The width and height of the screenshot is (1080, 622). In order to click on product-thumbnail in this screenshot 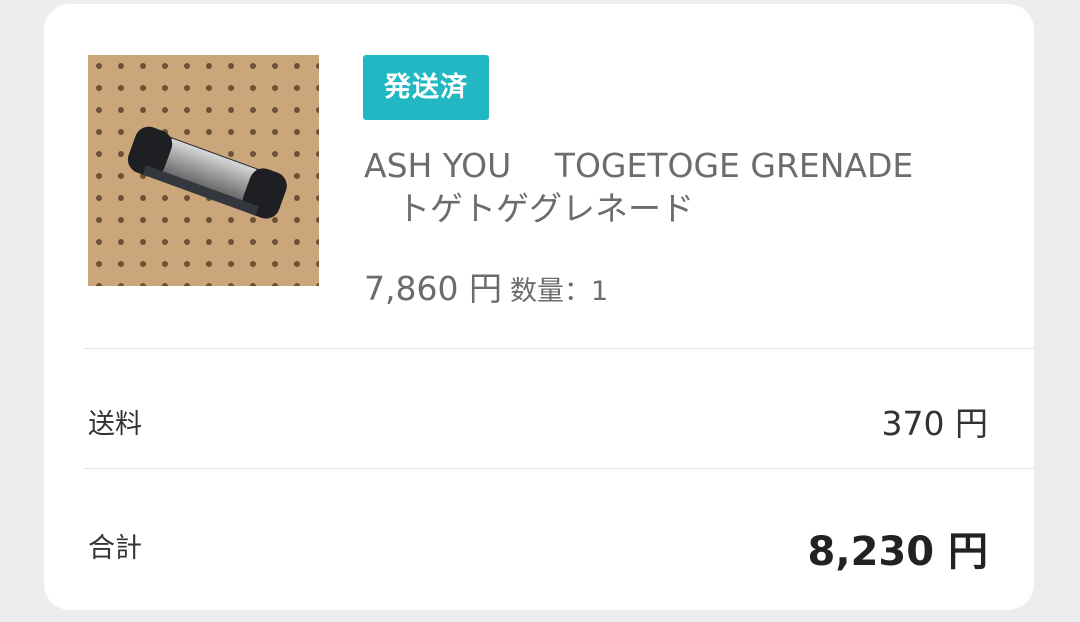, I will do `click(203, 170)`.